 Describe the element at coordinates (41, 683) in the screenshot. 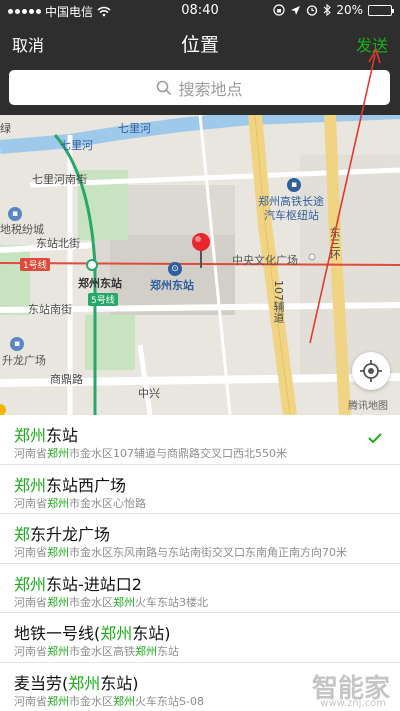

I see `location-name-prefix: 麦当劳(` at that location.